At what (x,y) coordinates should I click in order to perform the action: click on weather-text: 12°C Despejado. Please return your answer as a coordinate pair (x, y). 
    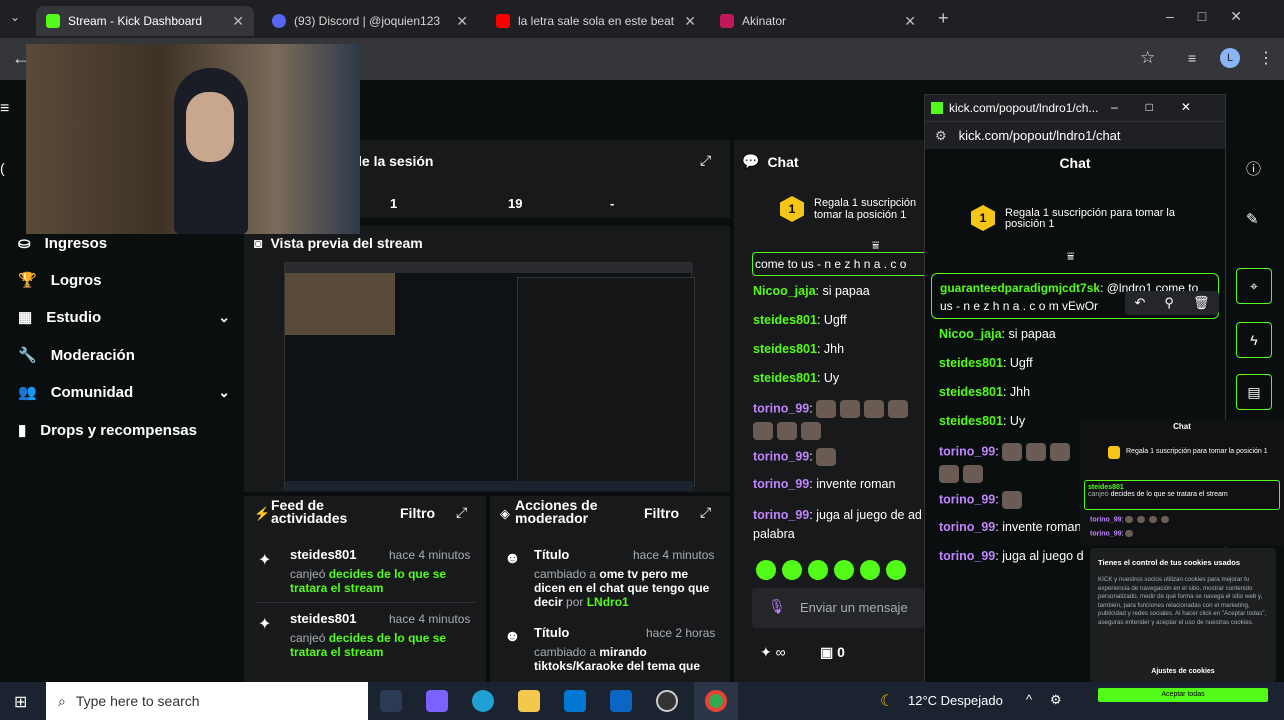
    Looking at the image, I should click on (955, 700).